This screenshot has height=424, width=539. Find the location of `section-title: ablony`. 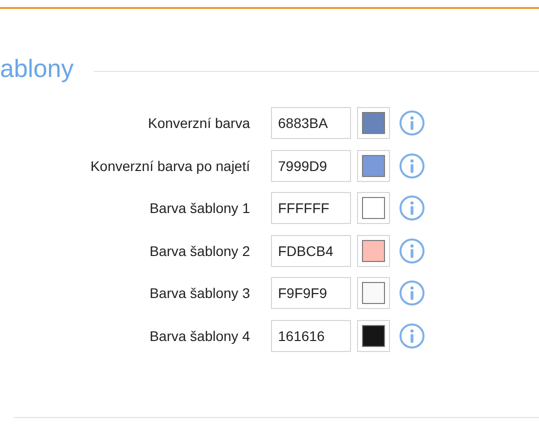

section-title: ablony is located at coordinates (37, 69).